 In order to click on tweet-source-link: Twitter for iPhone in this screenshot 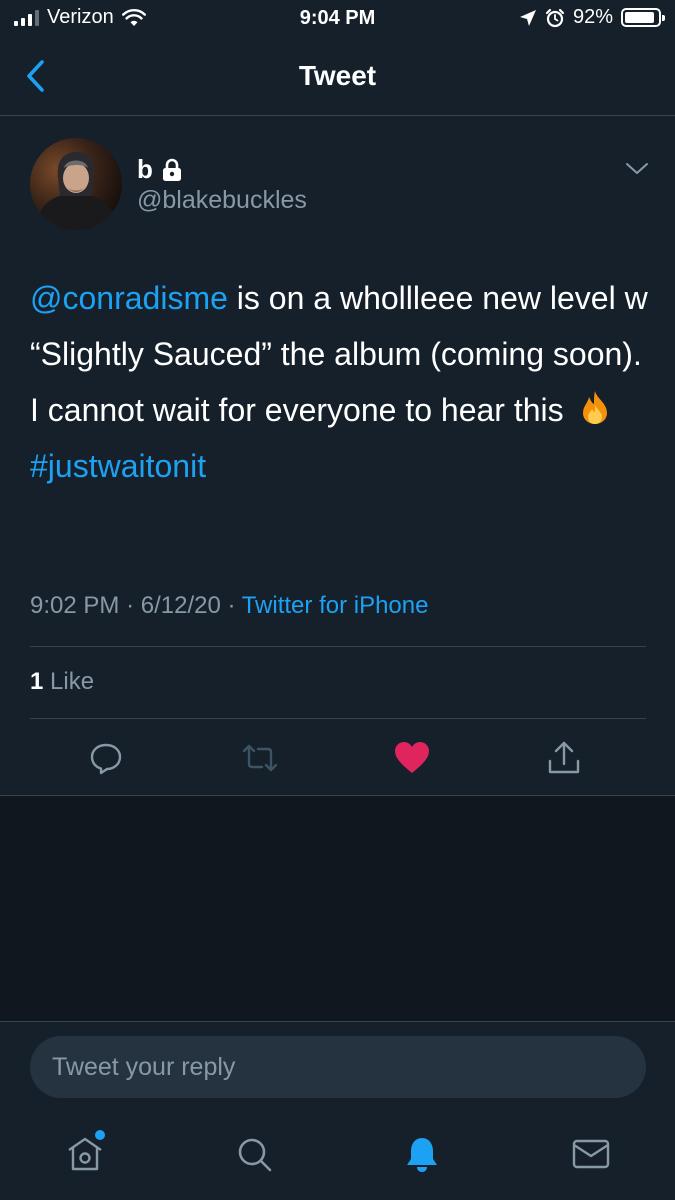, I will do `click(335, 605)`.